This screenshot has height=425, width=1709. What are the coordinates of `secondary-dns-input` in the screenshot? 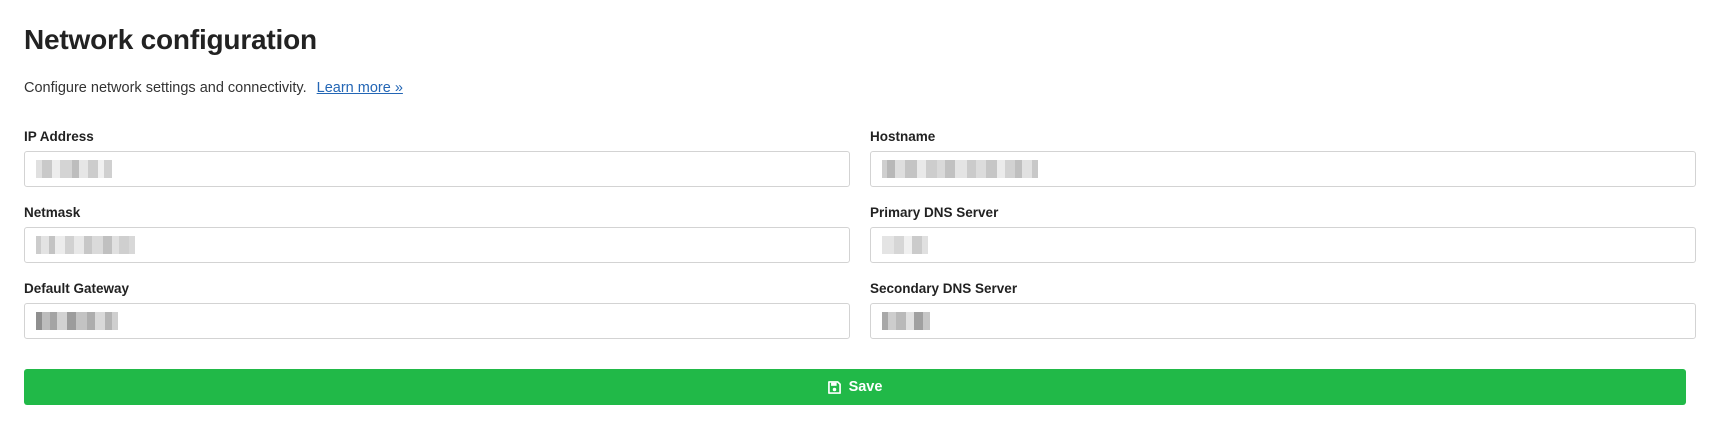 It's located at (1283, 321).